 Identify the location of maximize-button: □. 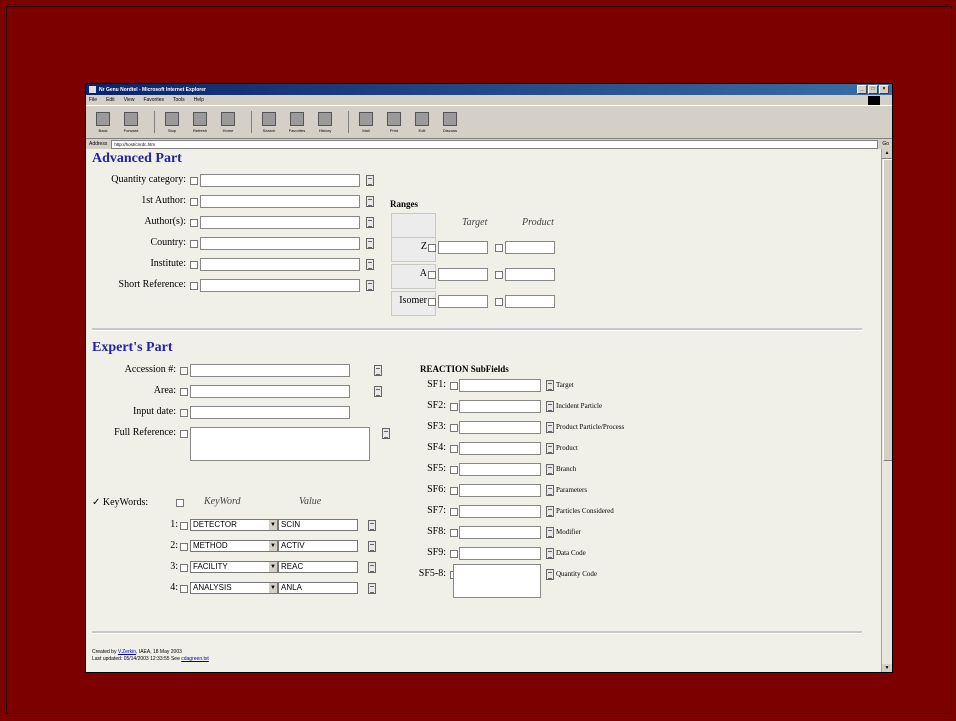
(873, 89).